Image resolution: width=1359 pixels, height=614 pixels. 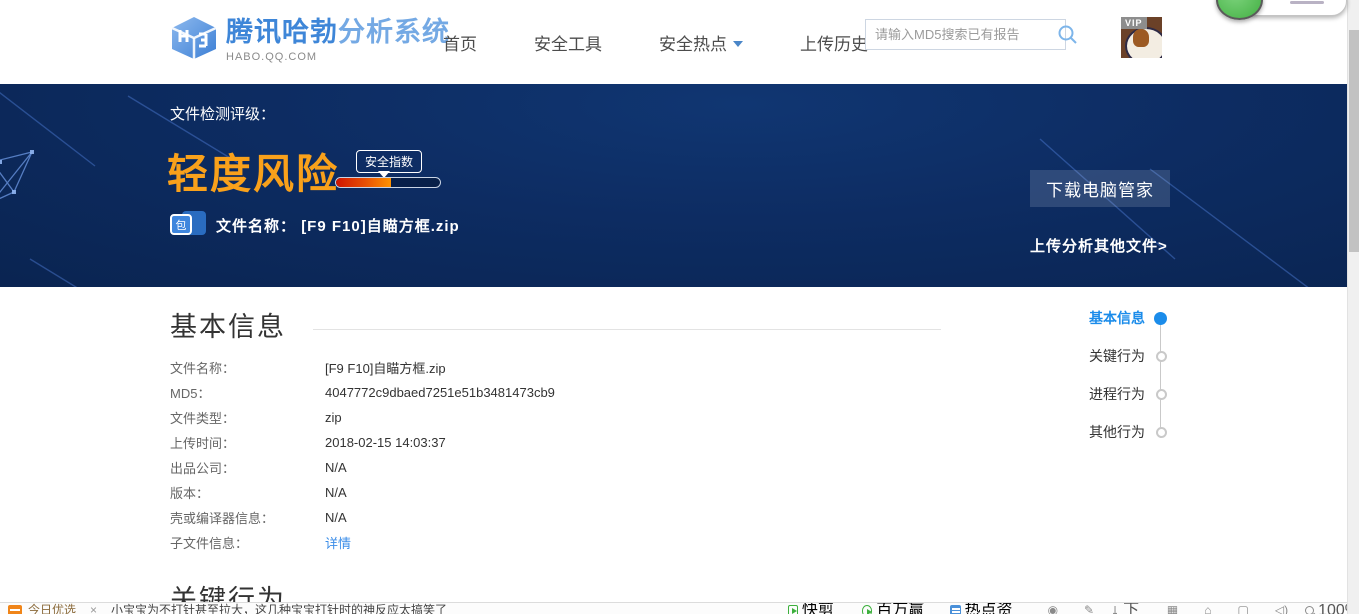 I want to click on user-avatar: VIP, so click(x=1141, y=37).